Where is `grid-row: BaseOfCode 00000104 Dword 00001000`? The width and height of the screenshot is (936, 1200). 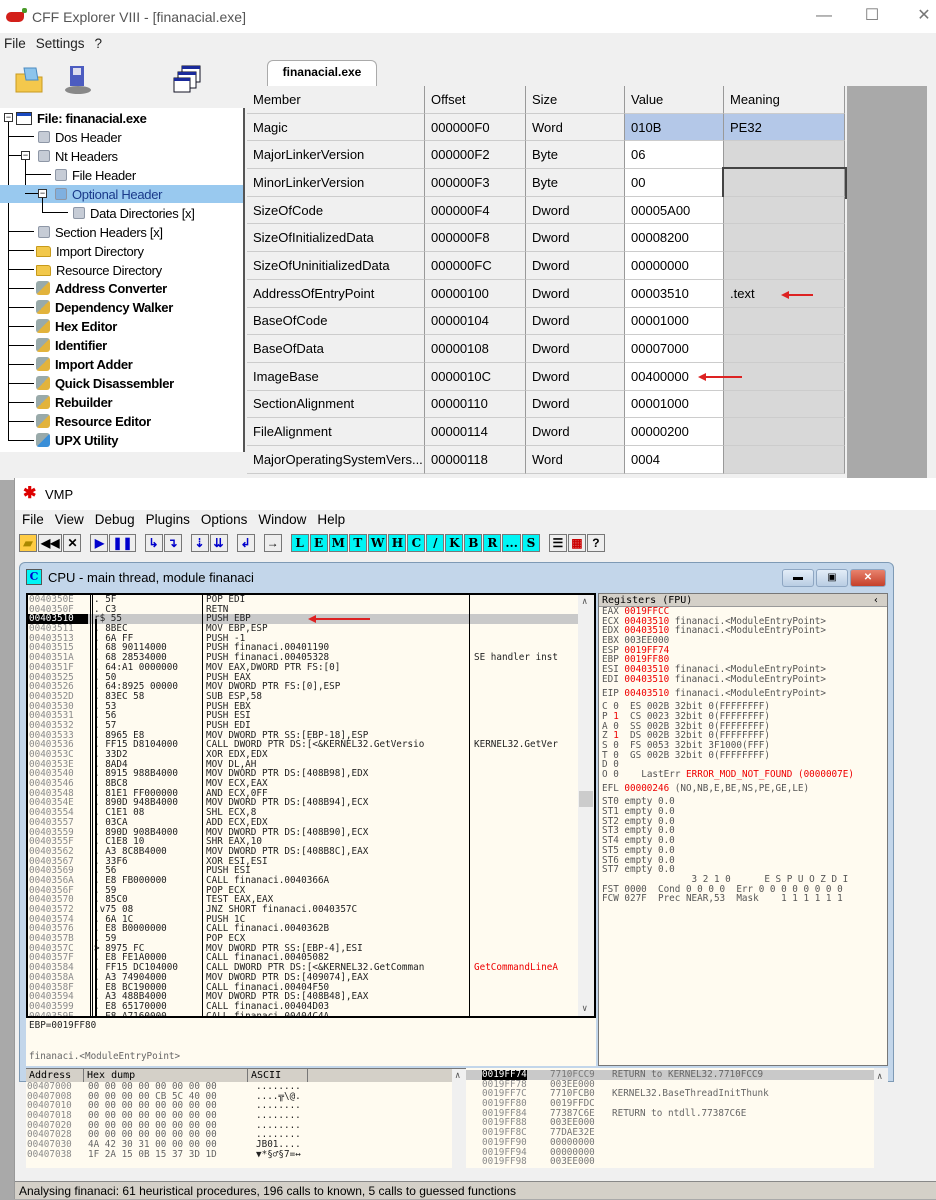 grid-row: BaseOfCode 00000104 Dword 00001000 is located at coordinates (547, 321).